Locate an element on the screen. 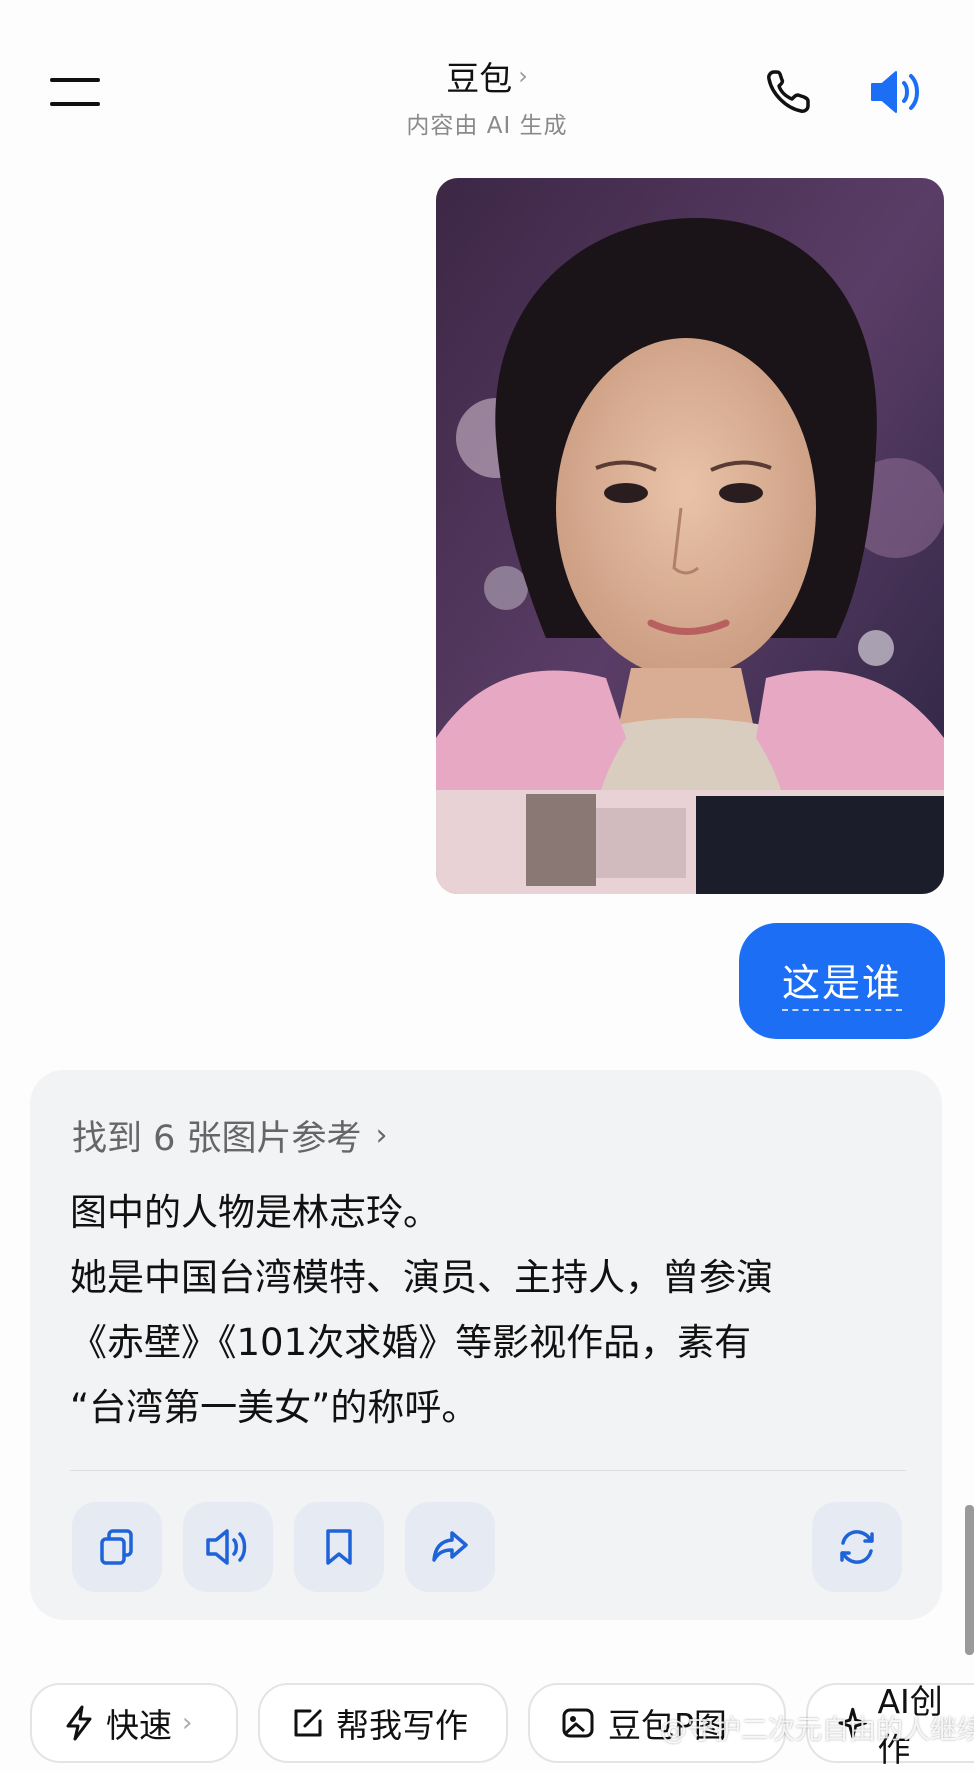 The width and height of the screenshot is (974, 1771). chat-title-block: 豆包 › 内容由 AI 生成 is located at coordinates (487, 96).